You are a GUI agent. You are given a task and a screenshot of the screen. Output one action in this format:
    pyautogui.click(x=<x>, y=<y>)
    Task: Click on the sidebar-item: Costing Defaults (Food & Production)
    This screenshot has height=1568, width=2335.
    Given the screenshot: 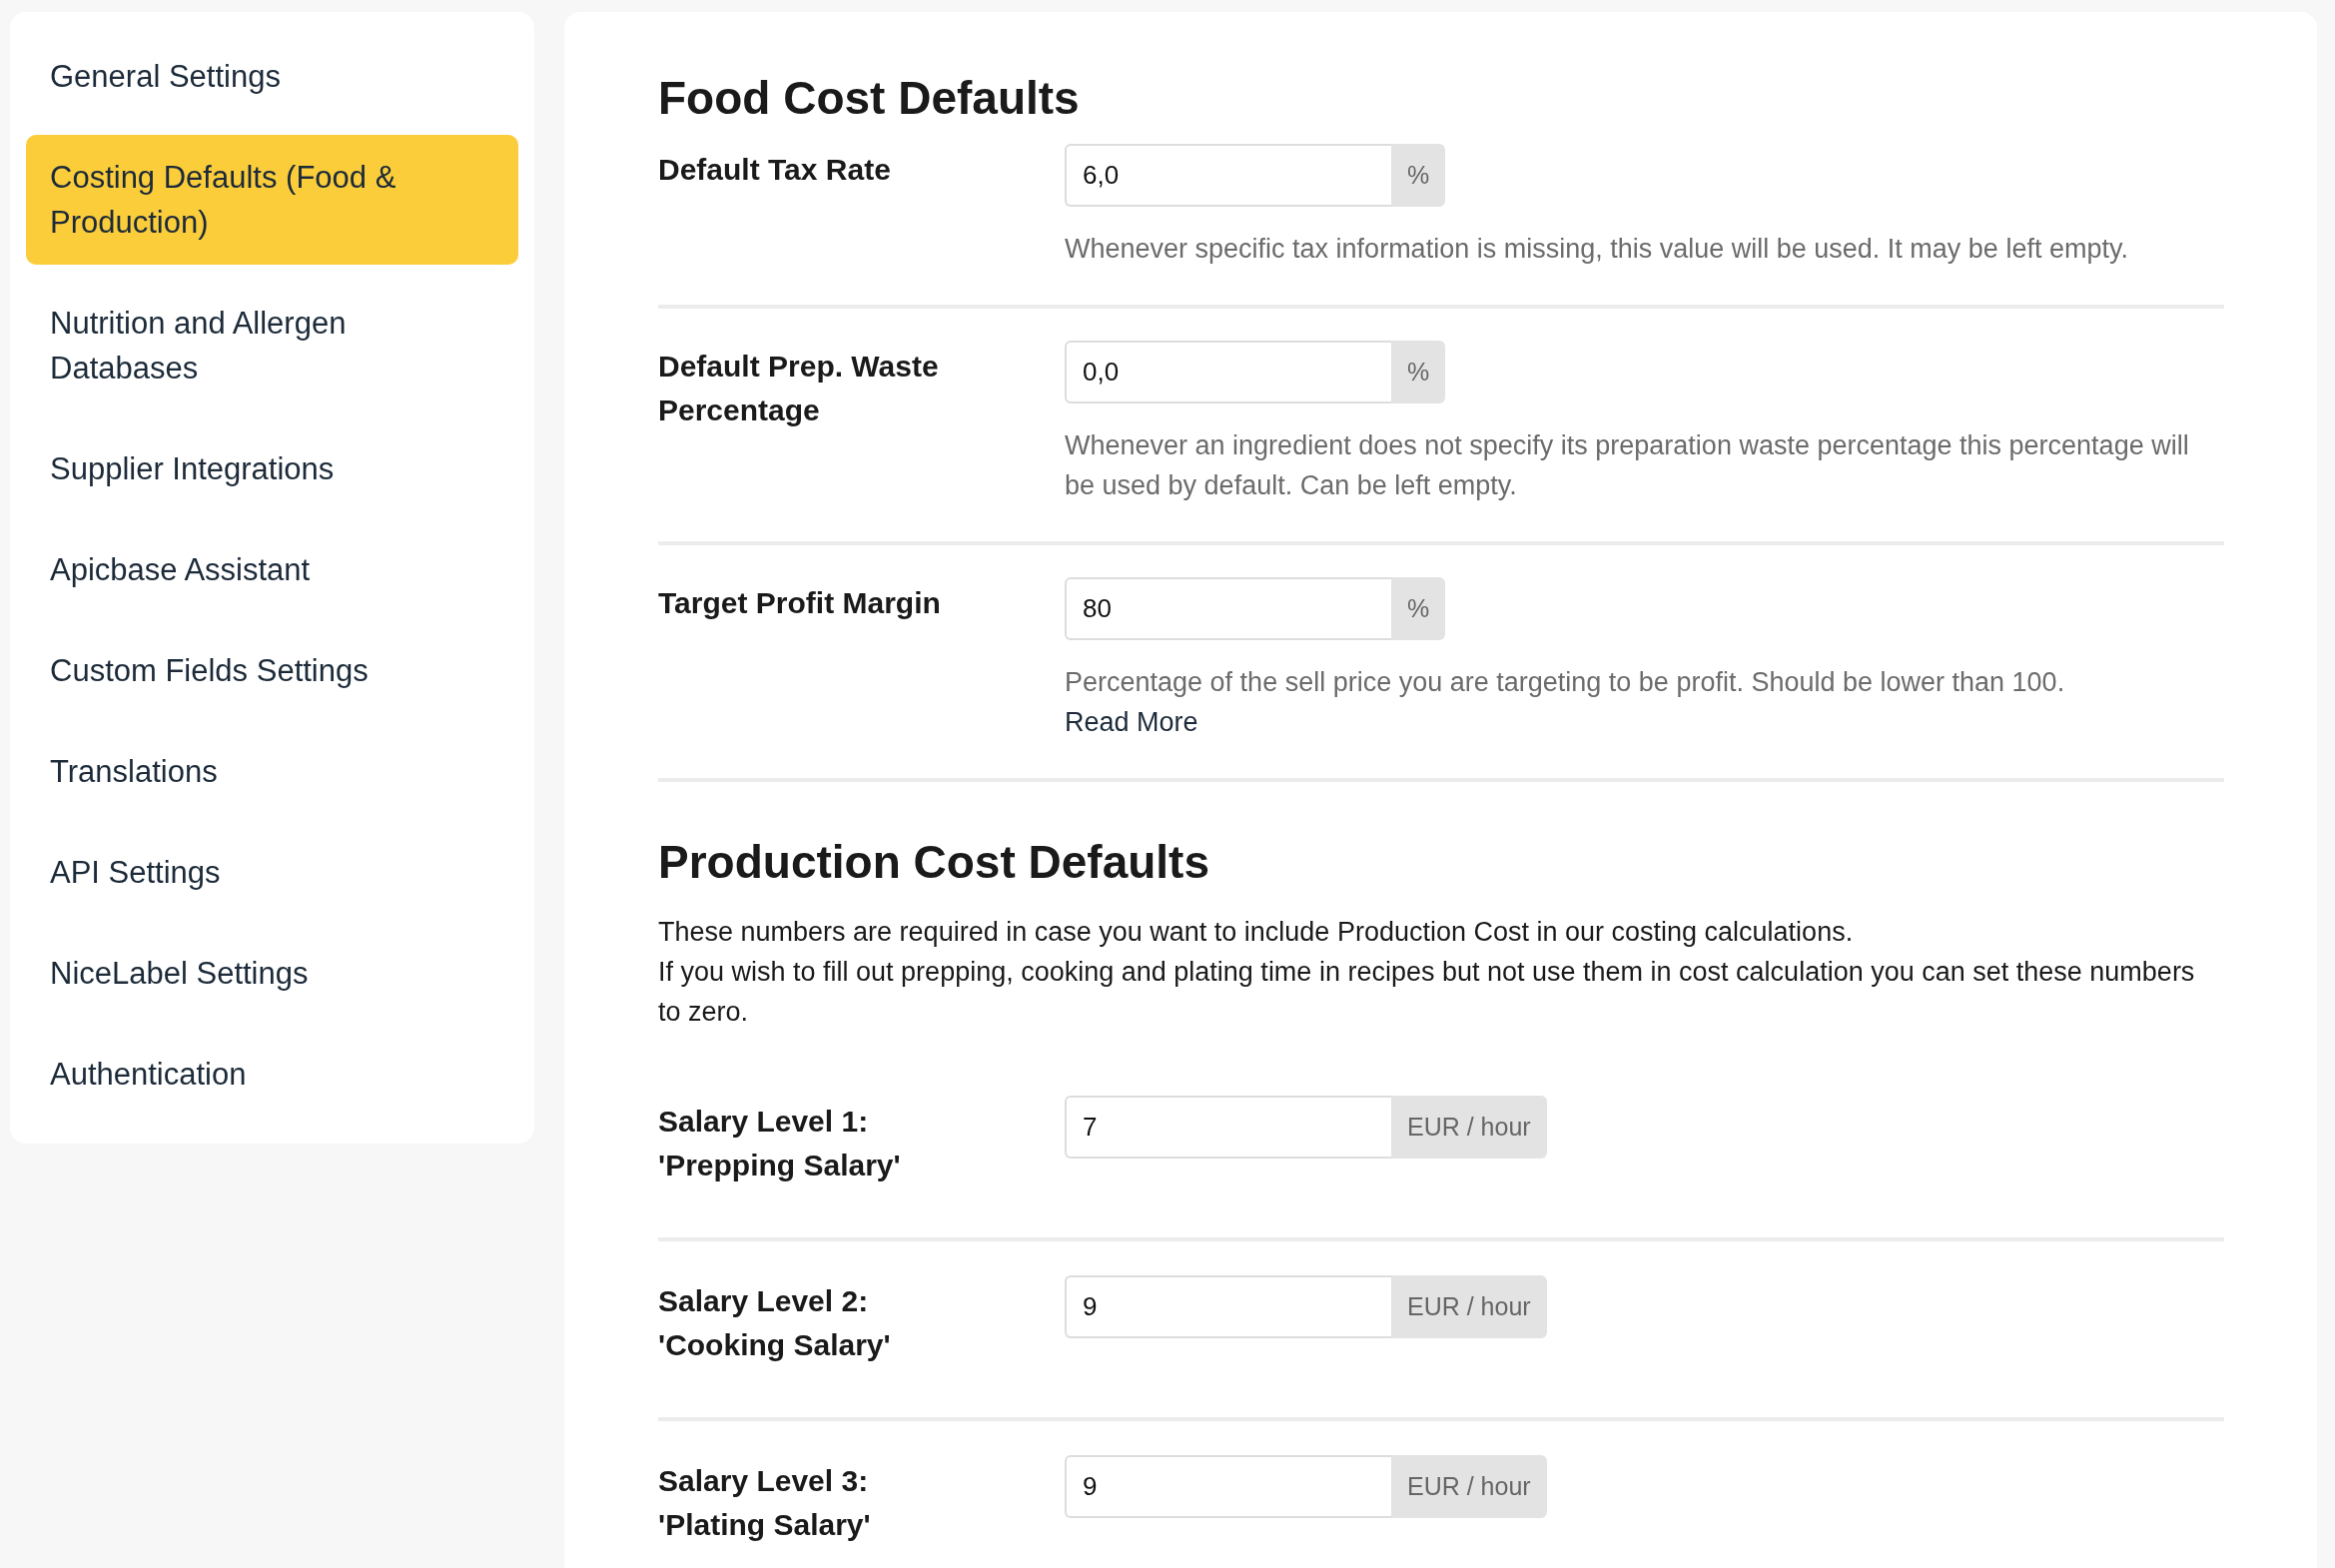 What is the action you would take?
    pyautogui.click(x=272, y=200)
    